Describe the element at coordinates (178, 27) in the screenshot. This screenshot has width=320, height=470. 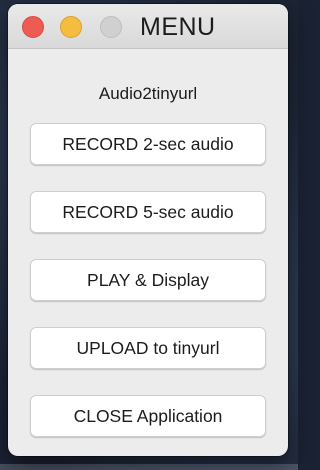
I see `window-title: MENU` at that location.